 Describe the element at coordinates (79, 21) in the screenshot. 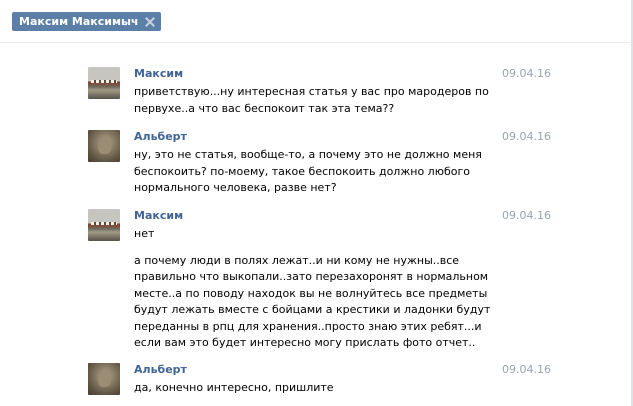

I see `recipient-chip-label: Максим Максимыч` at that location.